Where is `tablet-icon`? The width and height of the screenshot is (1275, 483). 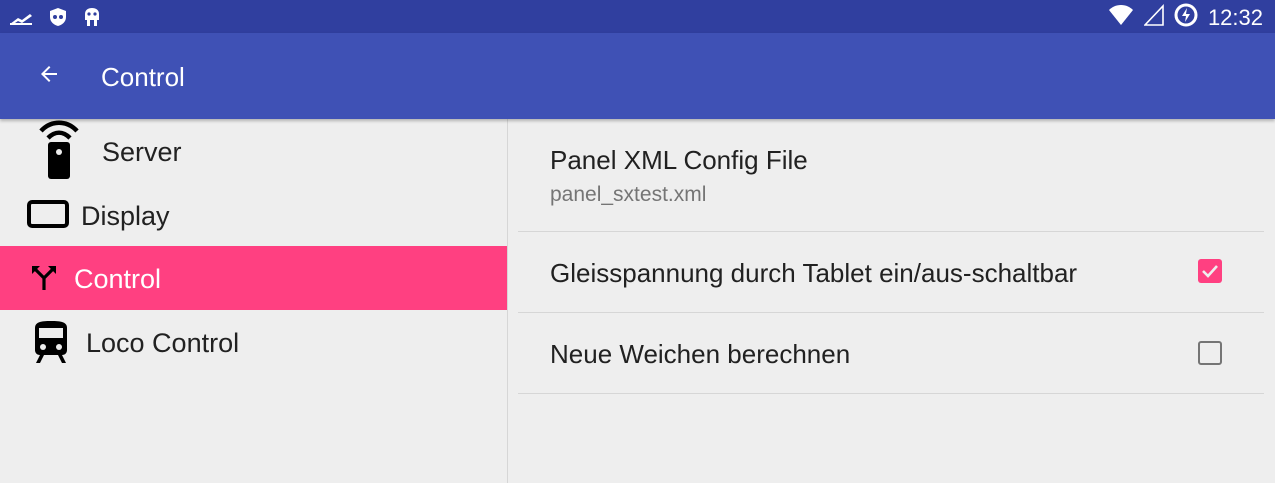
tablet-icon is located at coordinates (48, 214).